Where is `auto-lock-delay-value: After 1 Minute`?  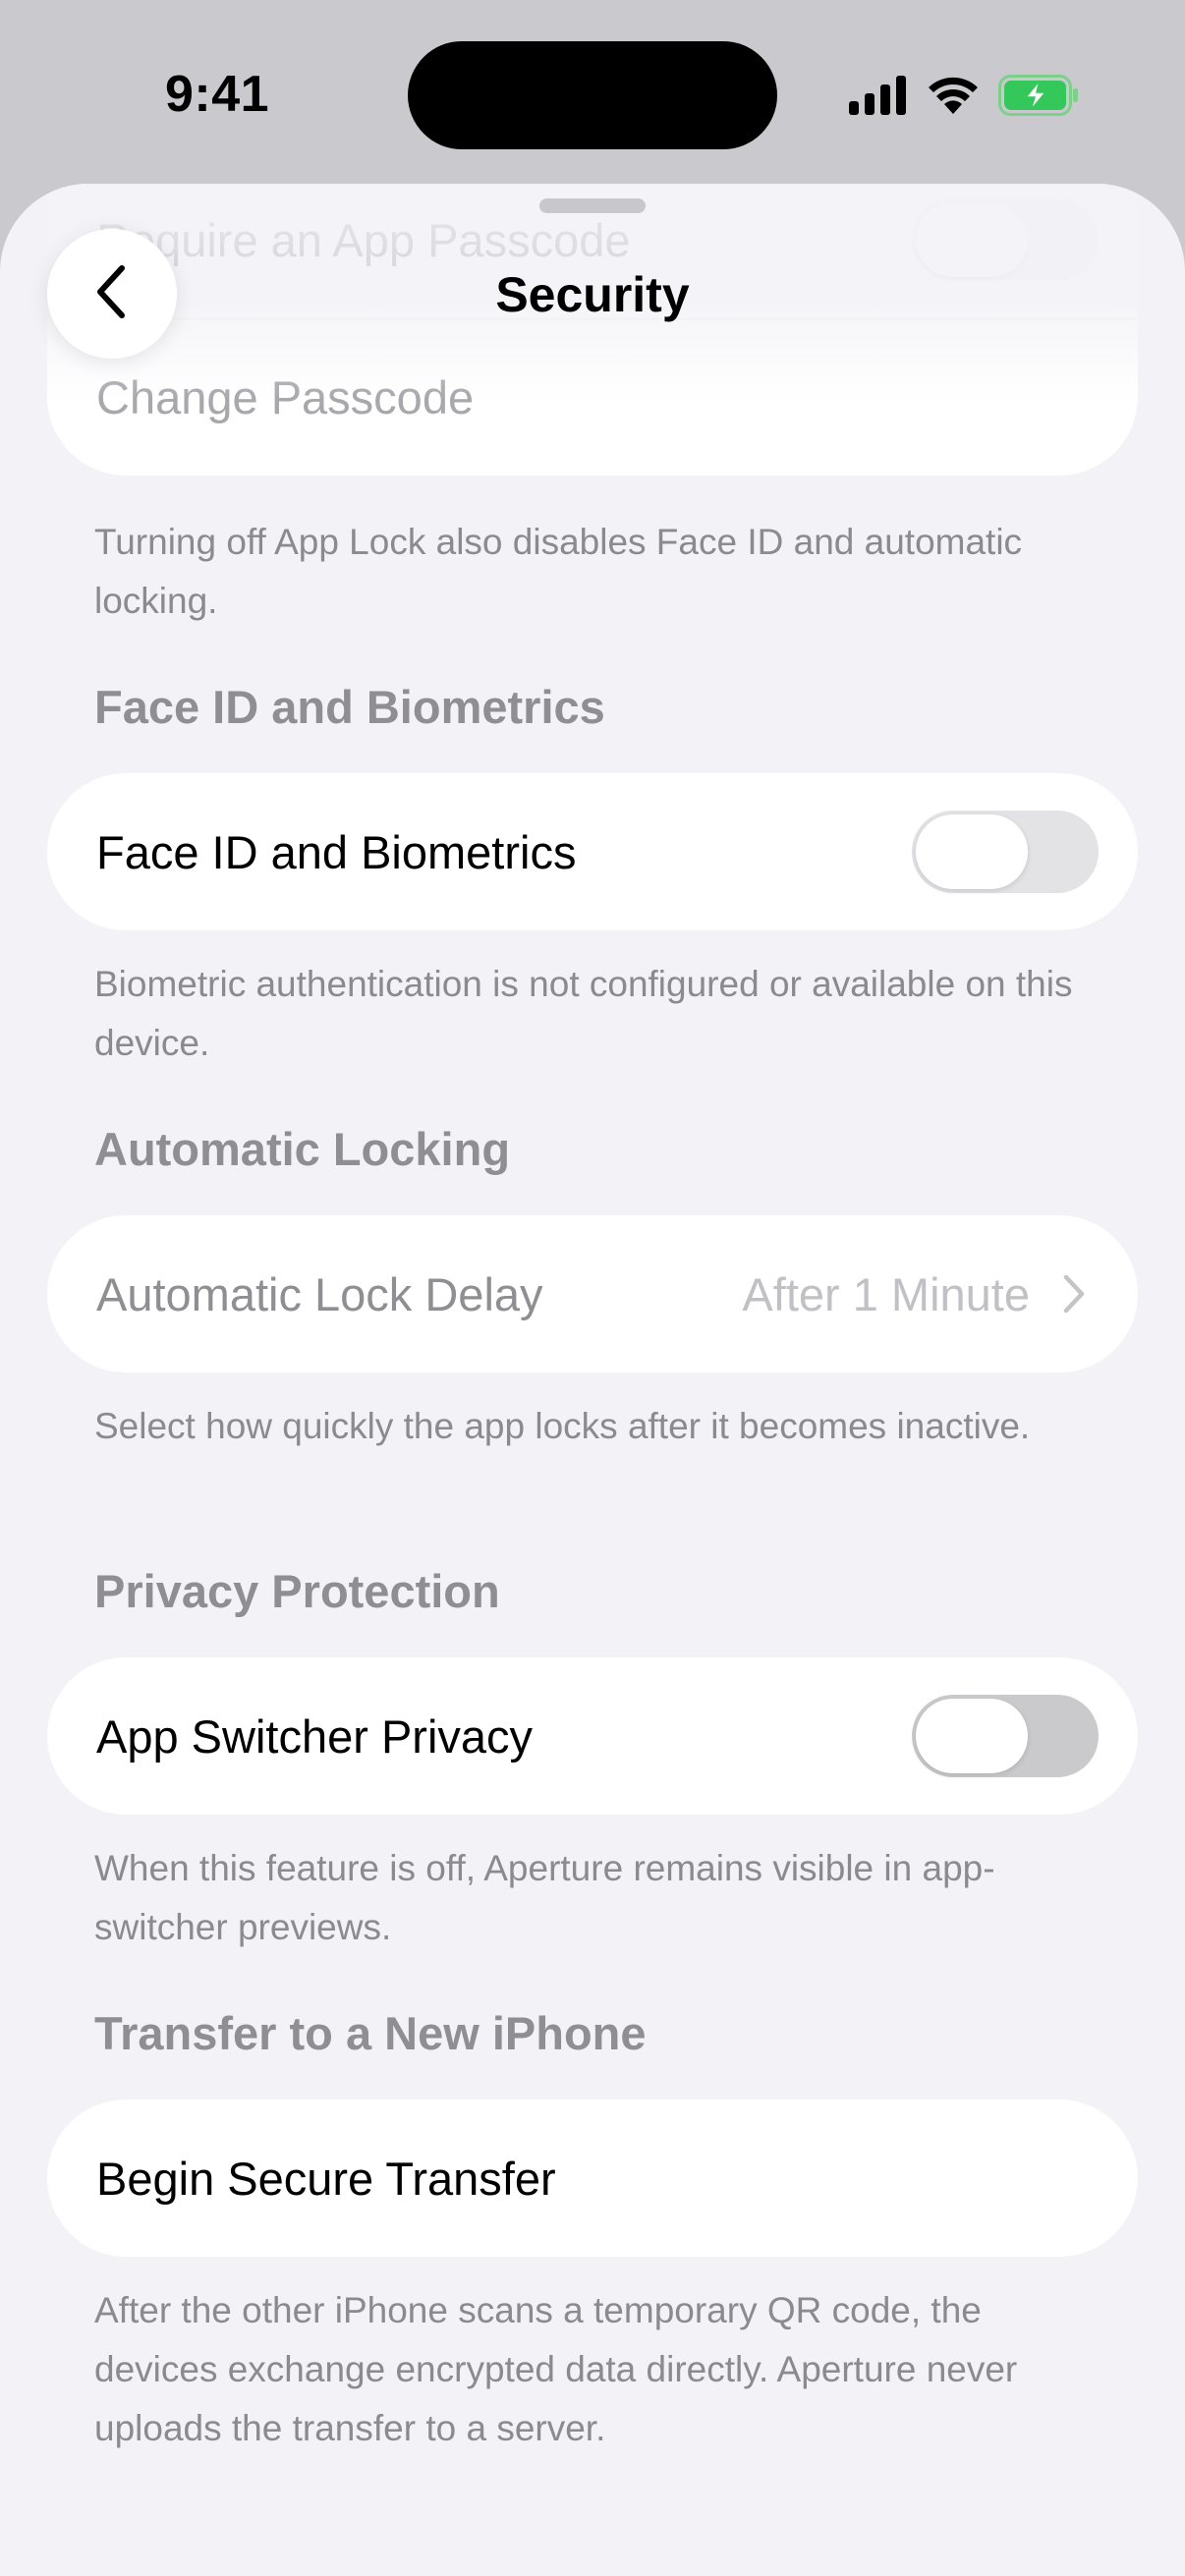 auto-lock-delay-value: After 1 Minute is located at coordinates (886, 1293).